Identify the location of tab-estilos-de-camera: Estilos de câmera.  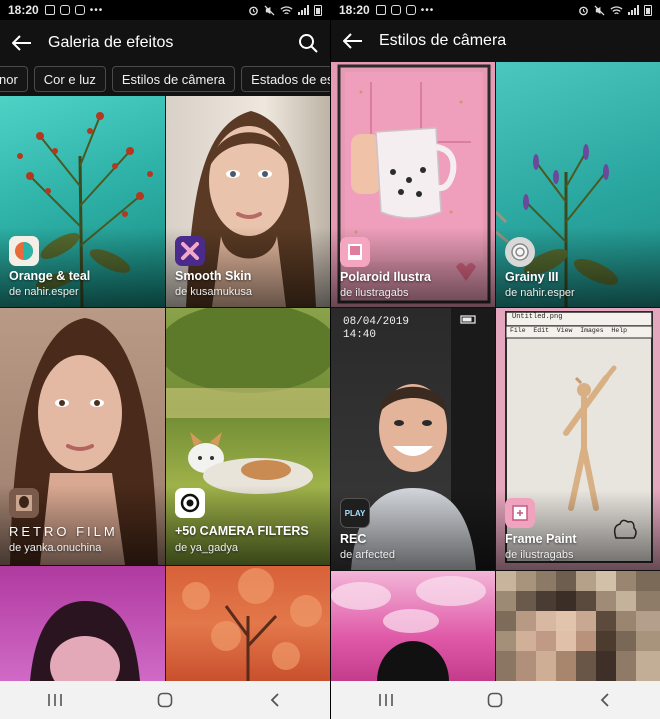
(173, 79).